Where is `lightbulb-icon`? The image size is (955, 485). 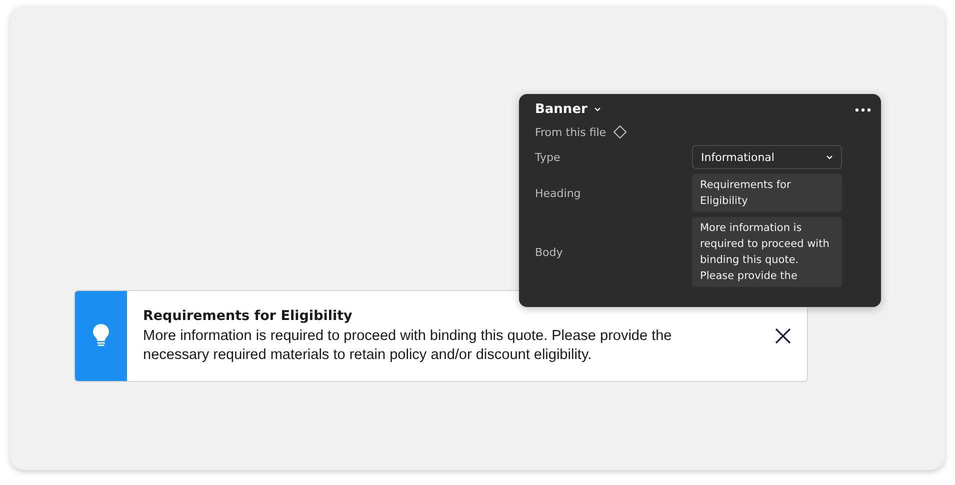 lightbulb-icon is located at coordinates (101, 336).